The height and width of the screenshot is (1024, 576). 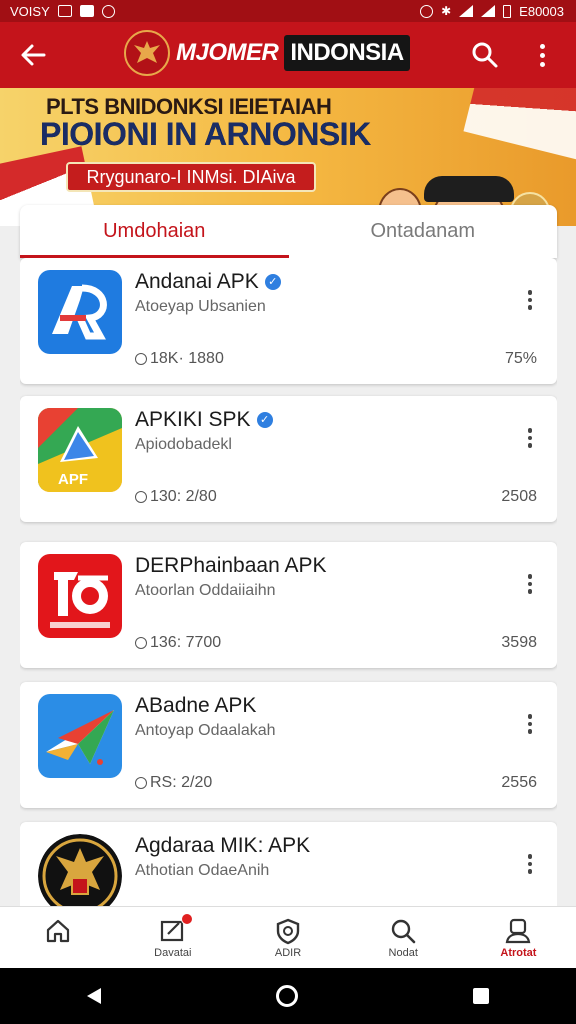 What do you see at coordinates (57, 931) in the screenshot?
I see `home-icon` at bounding box center [57, 931].